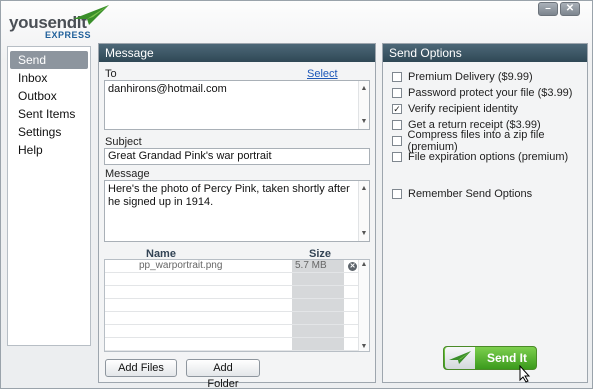  I want to click on option-verify-recipient: ✓ Verify recipient identity, so click(455, 109).